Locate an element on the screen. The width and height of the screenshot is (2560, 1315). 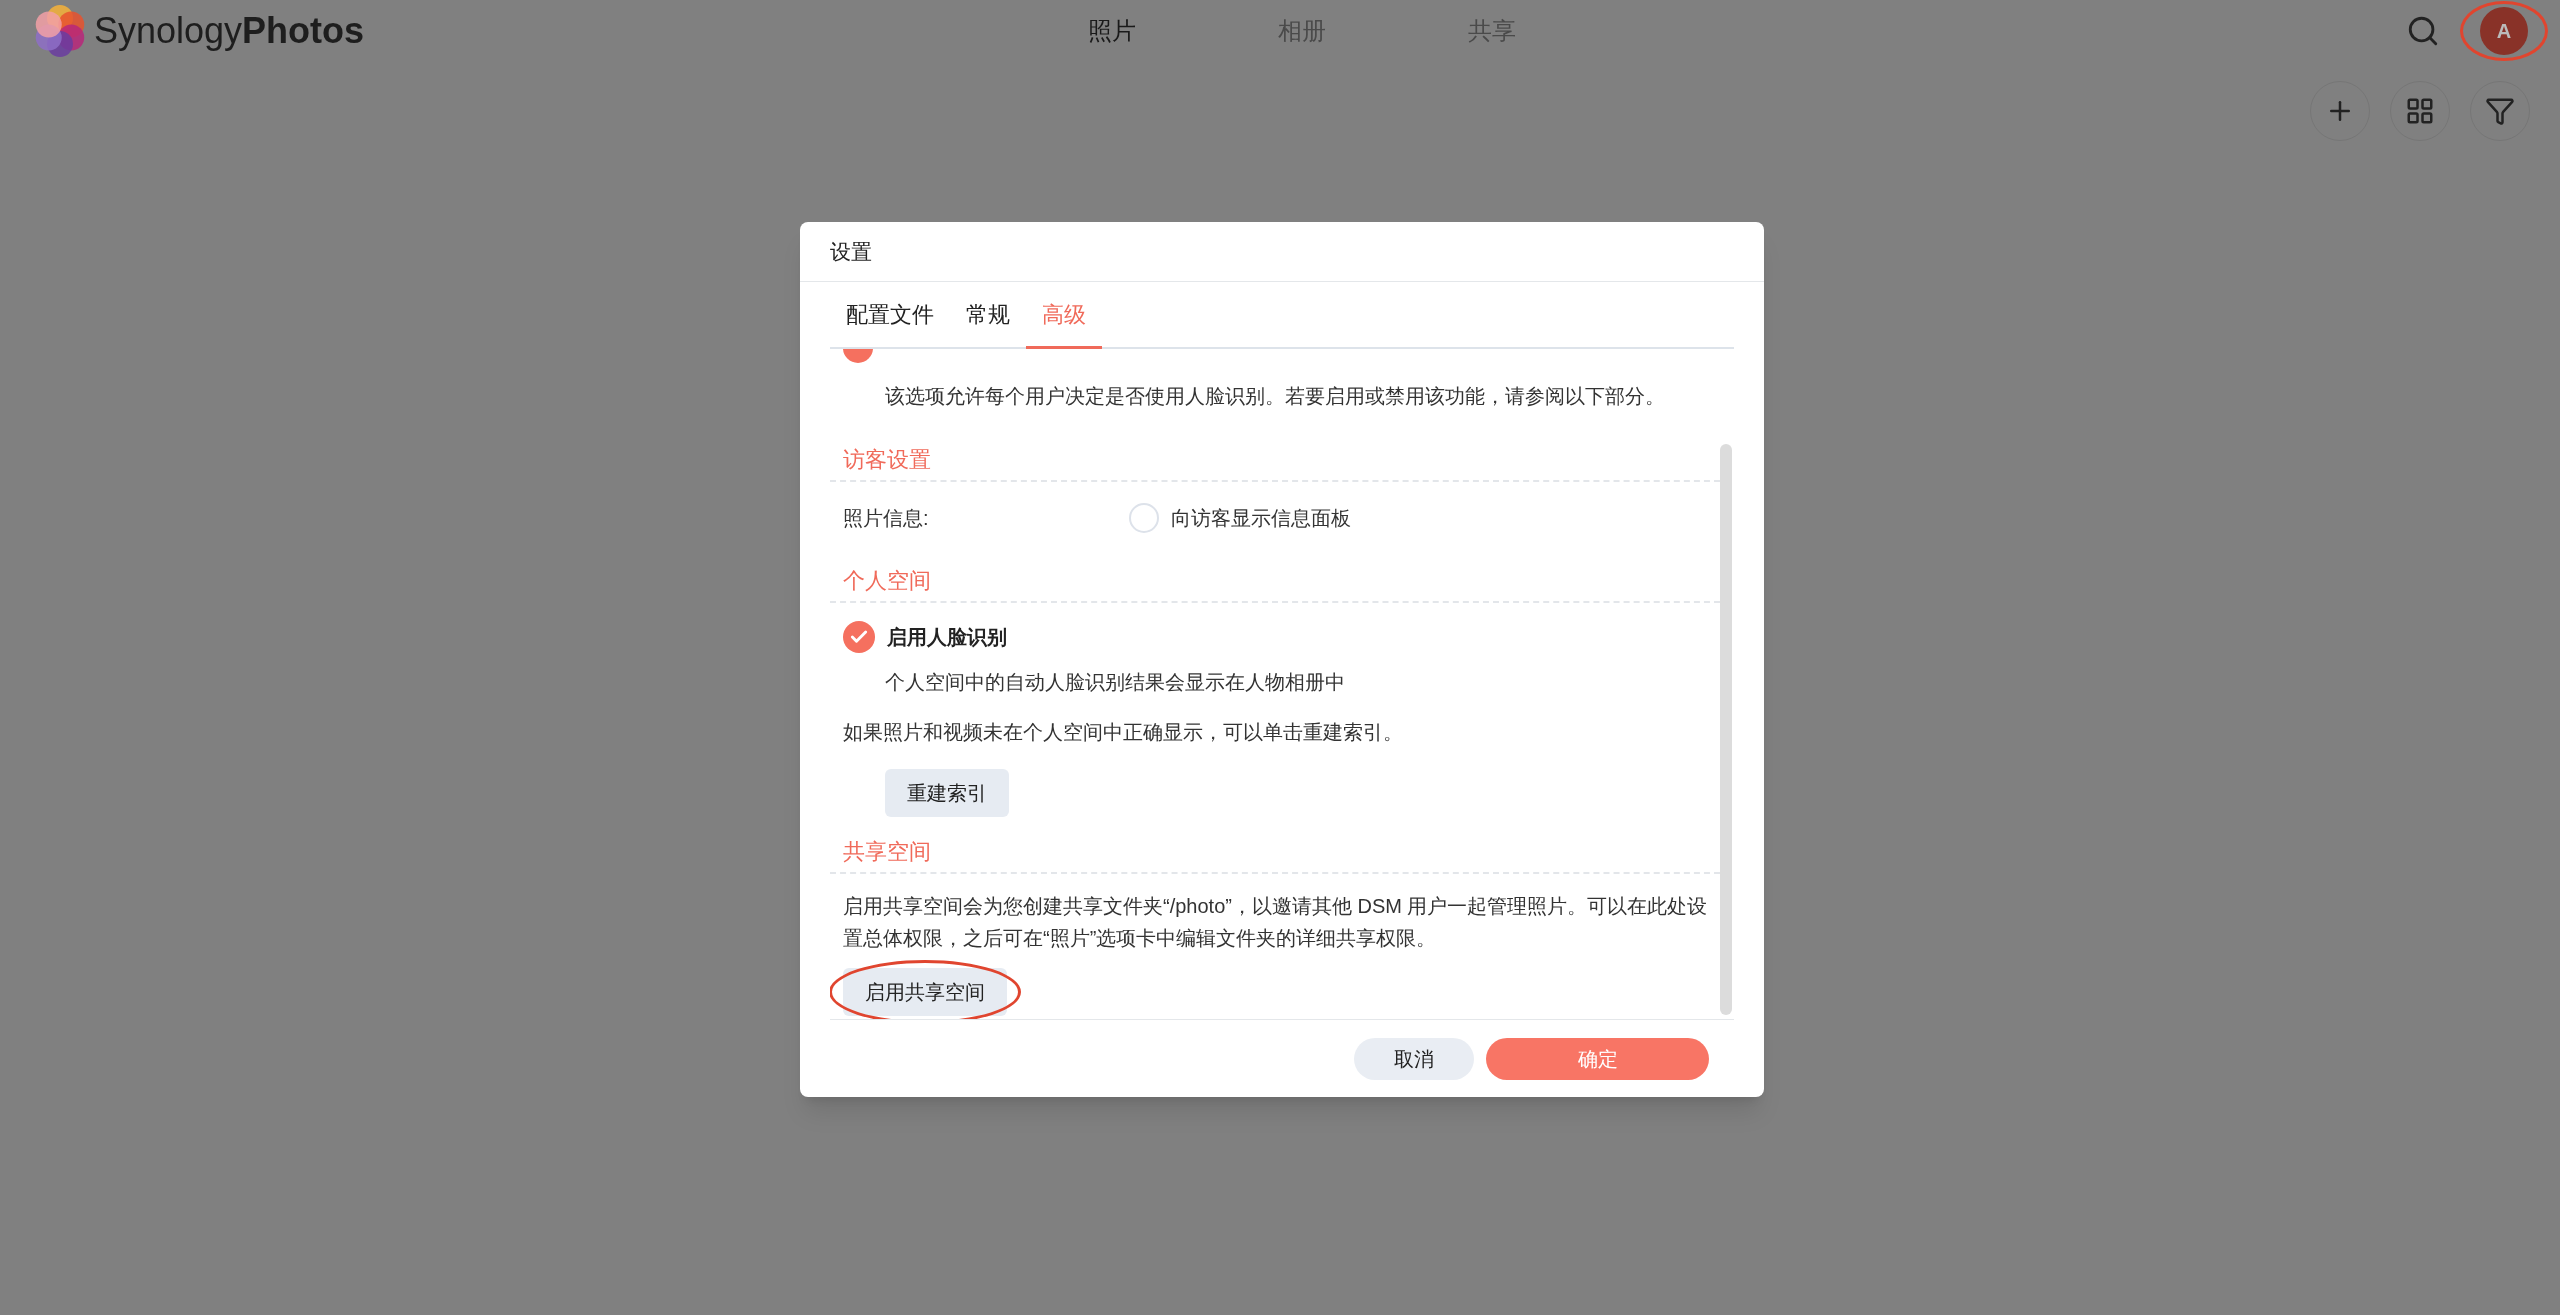
description-text: 如果照片和视频未在个人空间中正确显示，可以单击重建索引。 is located at coordinates (1123, 732).